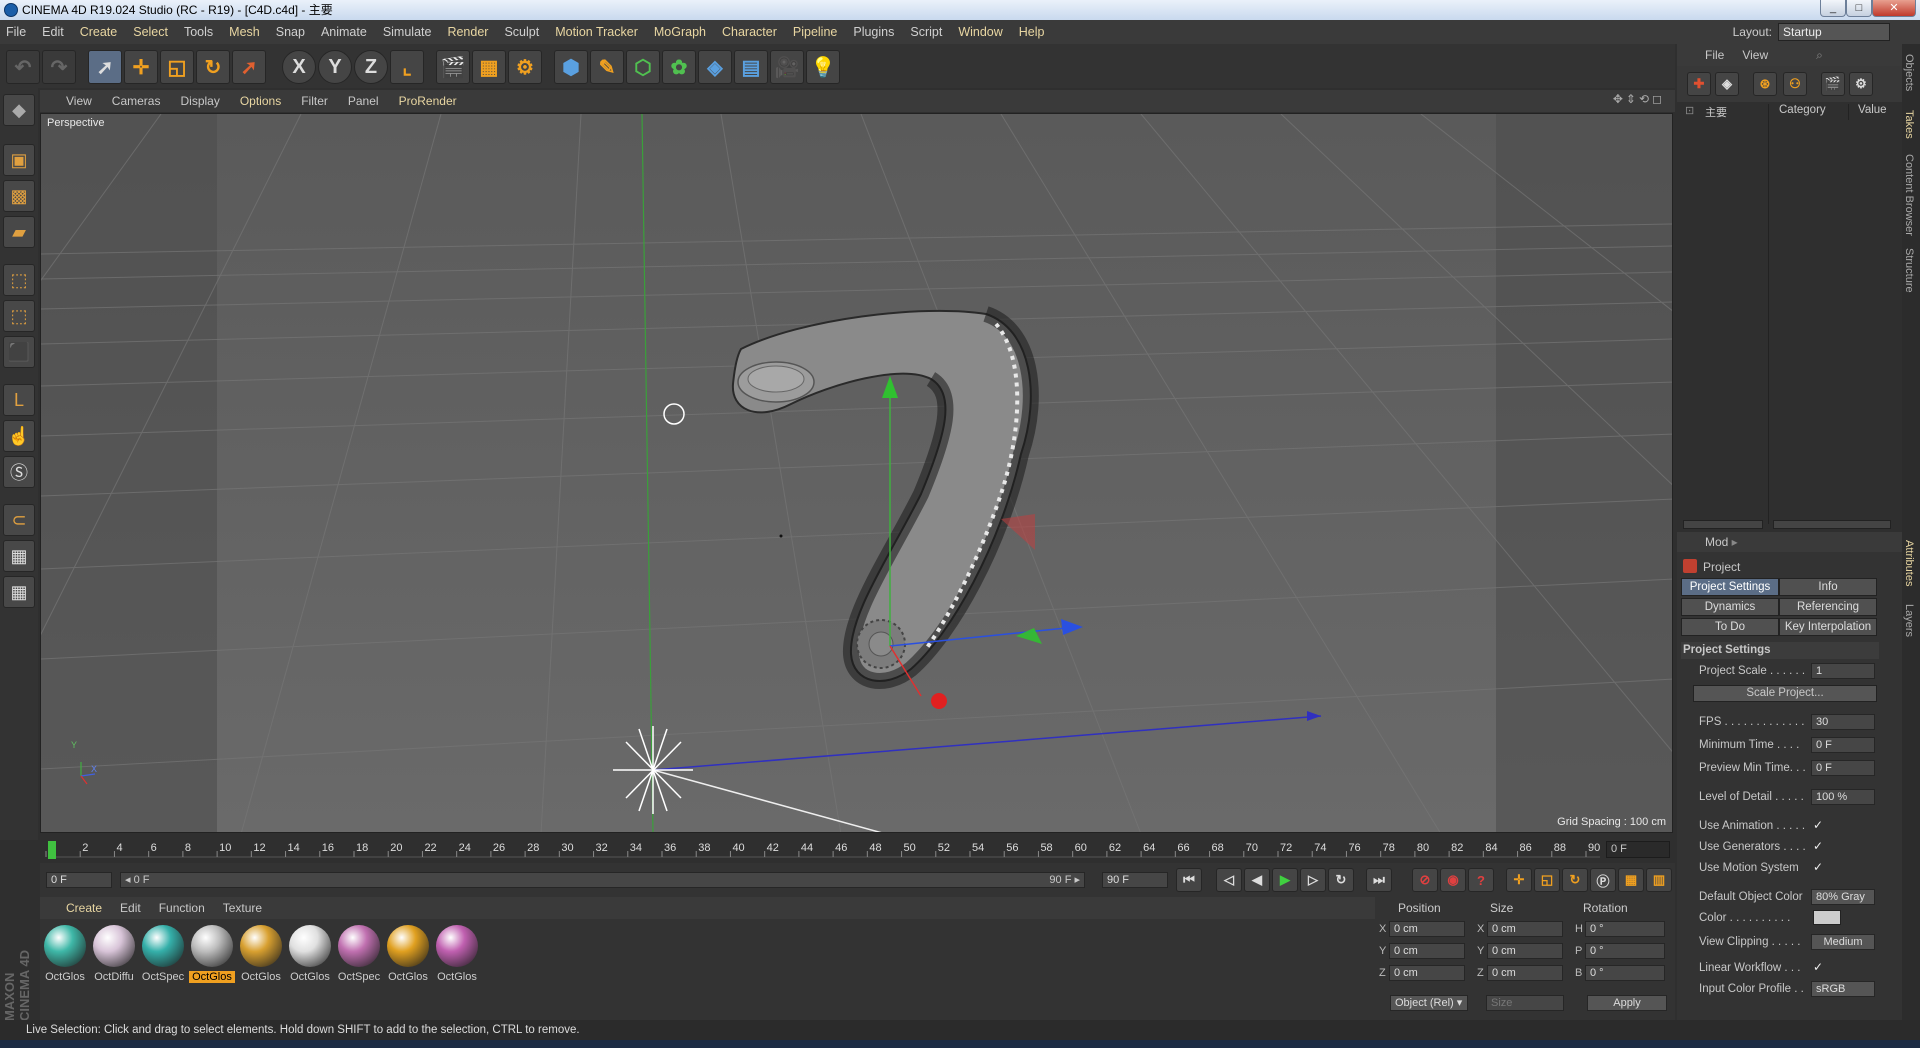 Image resolution: width=1920 pixels, height=1048 pixels. I want to click on key-pla-icon: ▦, so click(1631, 880).